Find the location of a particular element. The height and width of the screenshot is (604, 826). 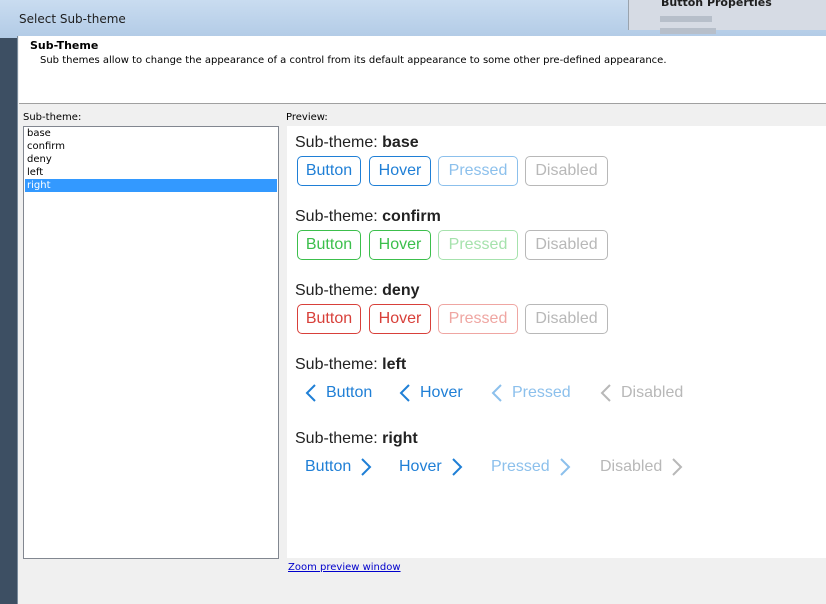

preview-group-title-name: base is located at coordinates (400, 142).